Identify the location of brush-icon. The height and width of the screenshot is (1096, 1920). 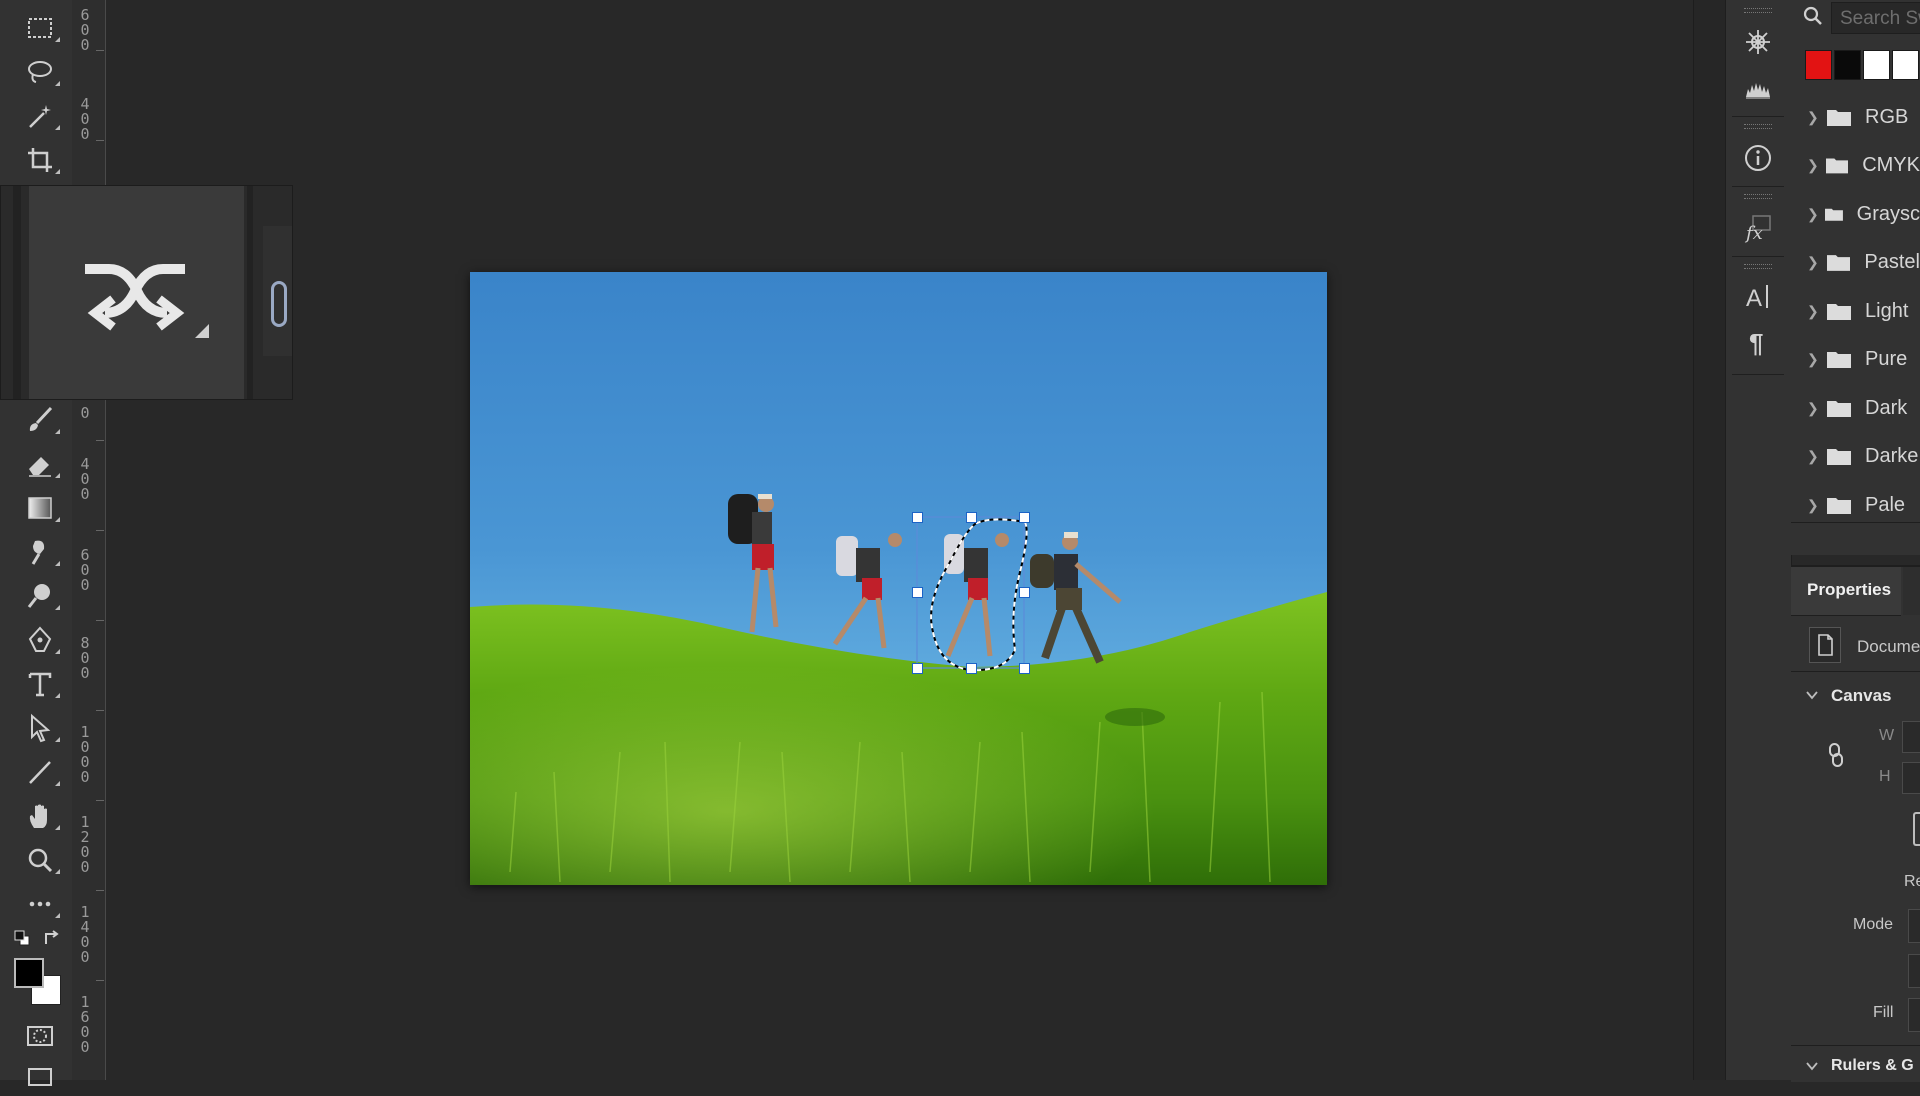
(40, 420).